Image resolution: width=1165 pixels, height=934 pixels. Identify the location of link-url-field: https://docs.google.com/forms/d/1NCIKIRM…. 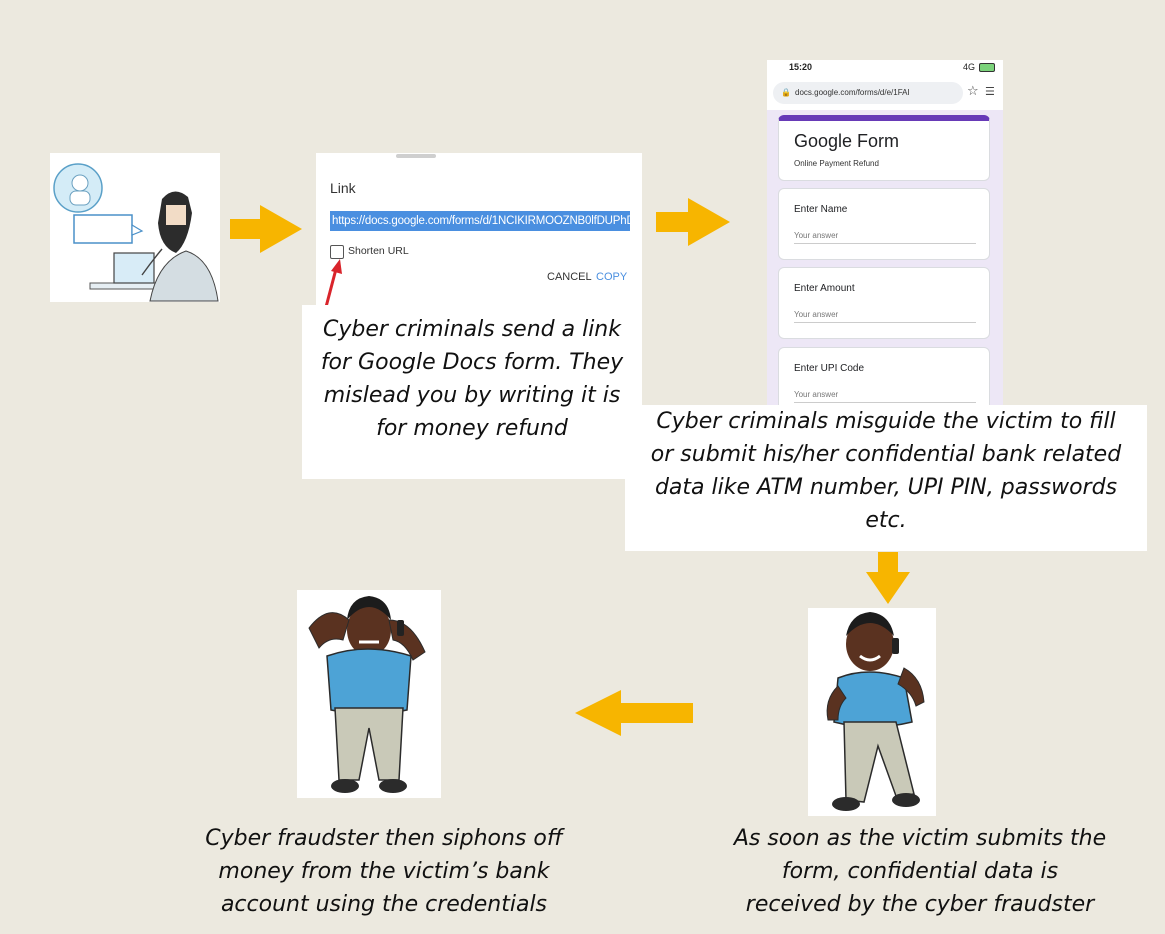
(480, 221).